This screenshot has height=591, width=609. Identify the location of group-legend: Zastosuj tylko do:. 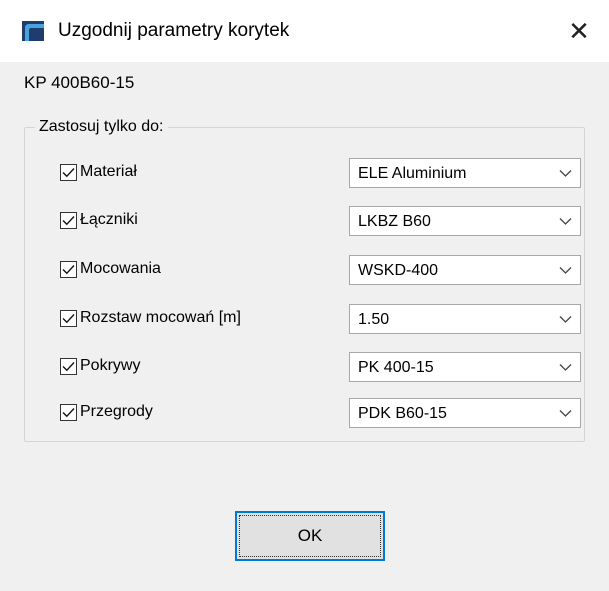
(101, 127).